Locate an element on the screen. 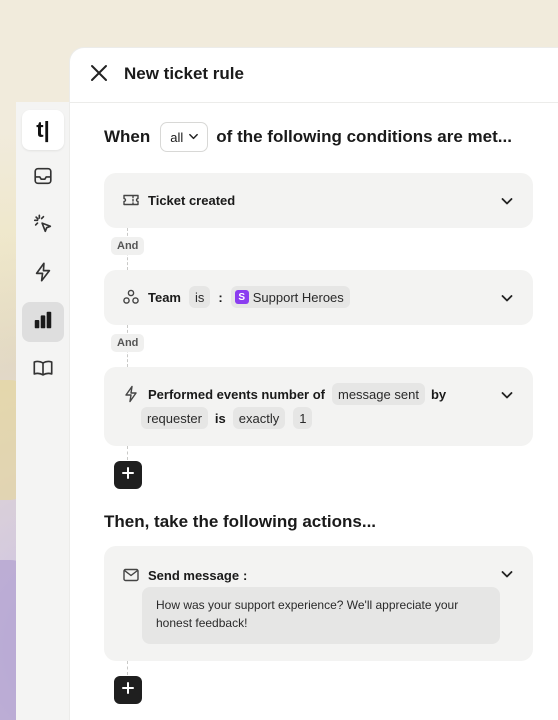  app-logo: t| is located at coordinates (43, 130).